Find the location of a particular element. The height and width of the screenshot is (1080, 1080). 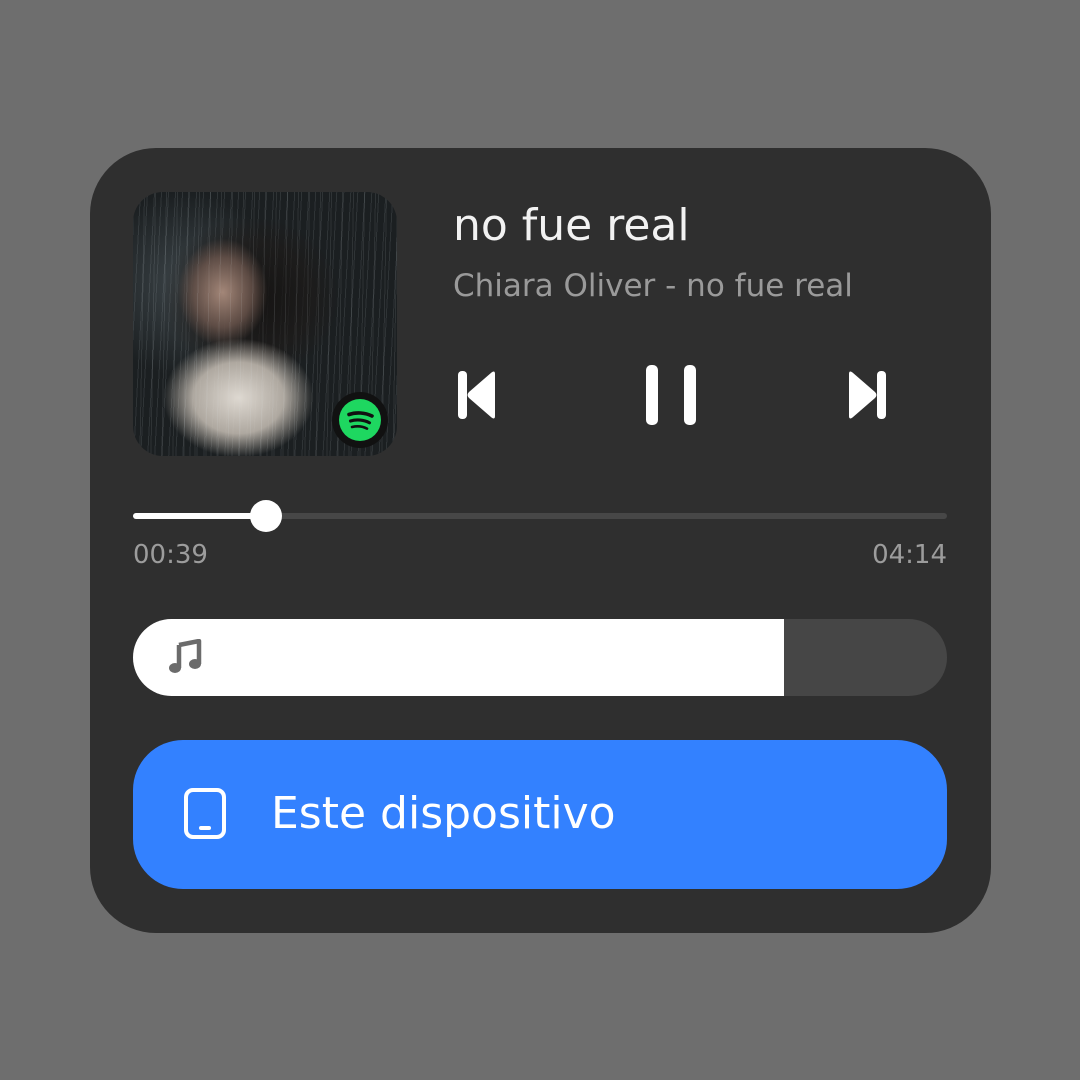

progress-slider is located at coordinates (540, 516).